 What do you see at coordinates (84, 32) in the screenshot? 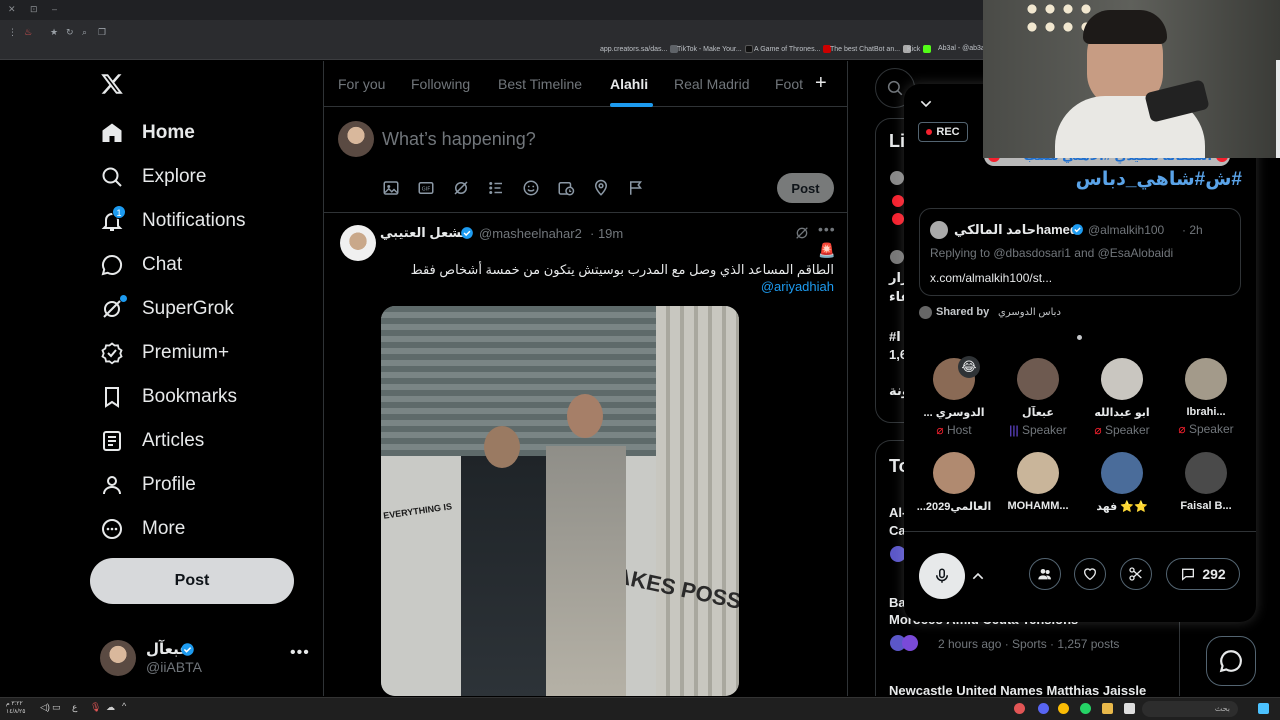
I see `zoom-icon: ⌕` at bounding box center [84, 32].